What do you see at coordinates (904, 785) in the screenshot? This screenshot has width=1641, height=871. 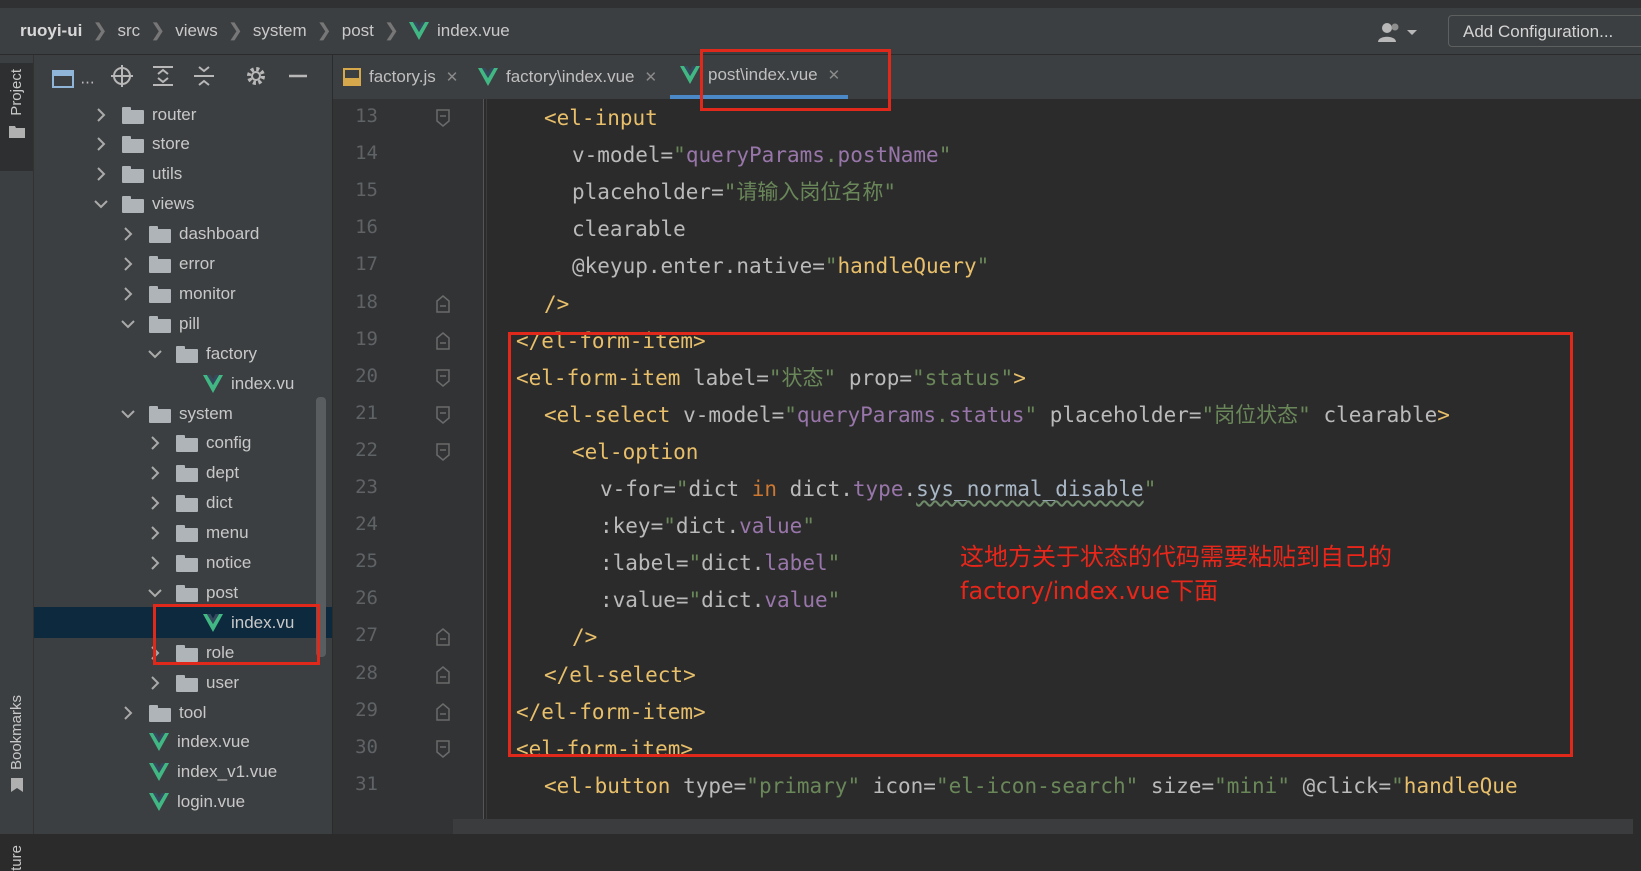 I see `code-token: icon=` at bounding box center [904, 785].